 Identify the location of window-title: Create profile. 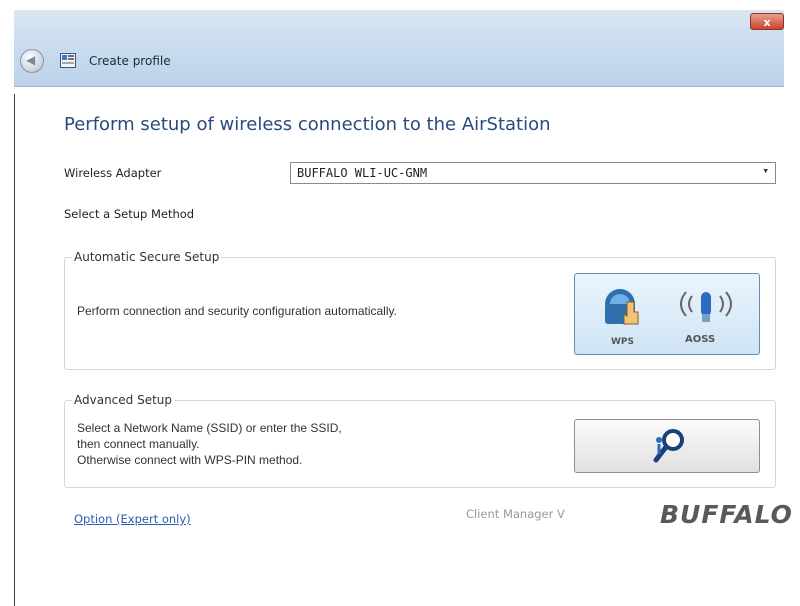
(130, 61).